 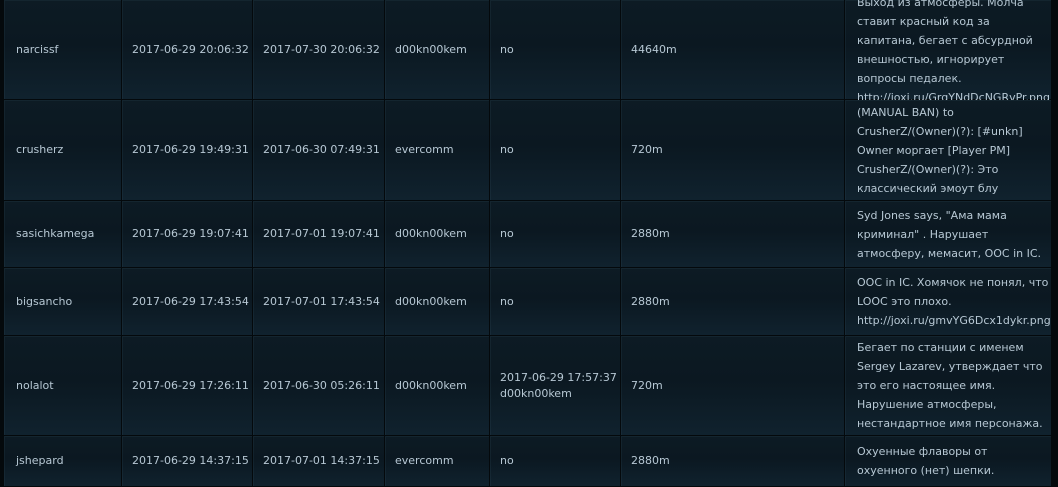 What do you see at coordinates (1055, 243) in the screenshot?
I see `table-right-edge` at bounding box center [1055, 243].